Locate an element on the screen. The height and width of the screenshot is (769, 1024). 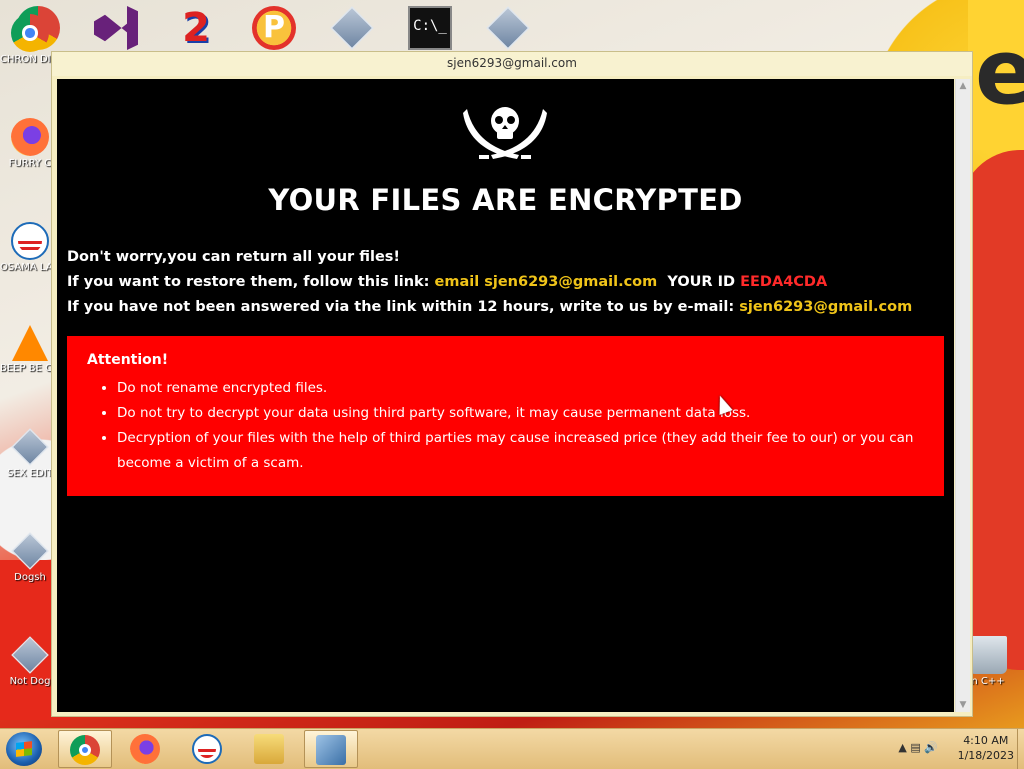
attention-title: Attention! is located at coordinates (128, 360).